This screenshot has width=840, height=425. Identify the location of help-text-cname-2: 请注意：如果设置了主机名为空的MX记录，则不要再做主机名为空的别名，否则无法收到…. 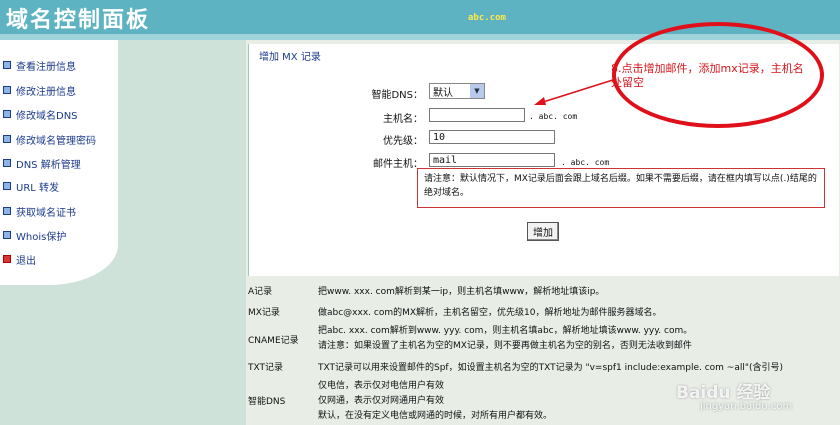
(505, 346).